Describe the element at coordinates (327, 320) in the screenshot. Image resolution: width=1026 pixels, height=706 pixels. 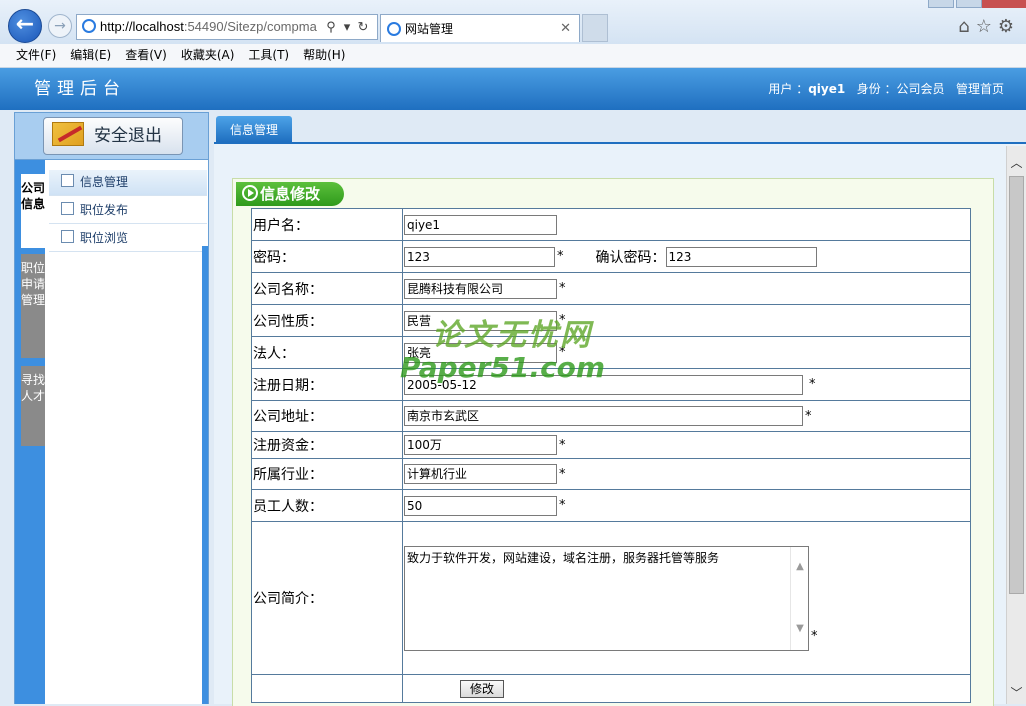
I see `company-type-label: 公司性质：` at that location.